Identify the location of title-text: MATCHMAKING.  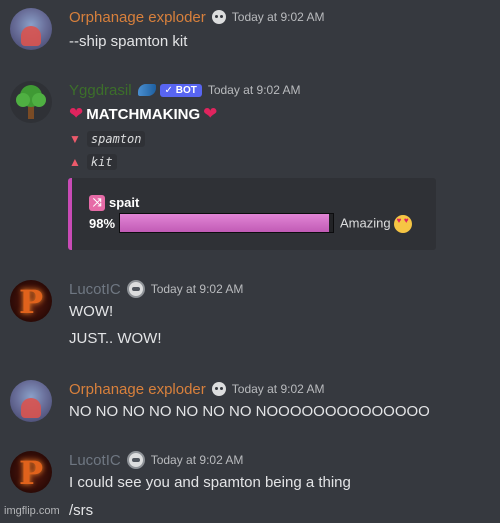
(143, 114).